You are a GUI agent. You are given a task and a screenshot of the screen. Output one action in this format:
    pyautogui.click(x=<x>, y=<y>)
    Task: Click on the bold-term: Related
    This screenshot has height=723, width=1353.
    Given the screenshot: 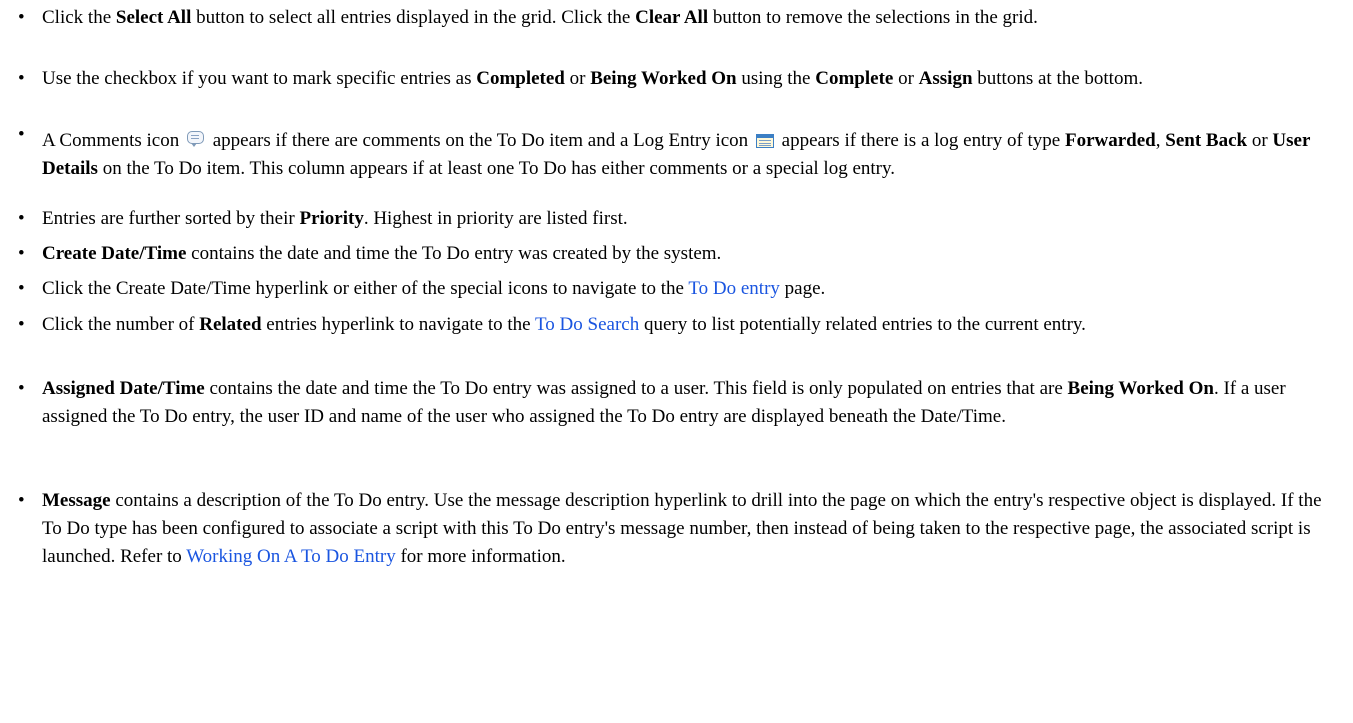 What is the action you would take?
    pyautogui.click(x=230, y=324)
    